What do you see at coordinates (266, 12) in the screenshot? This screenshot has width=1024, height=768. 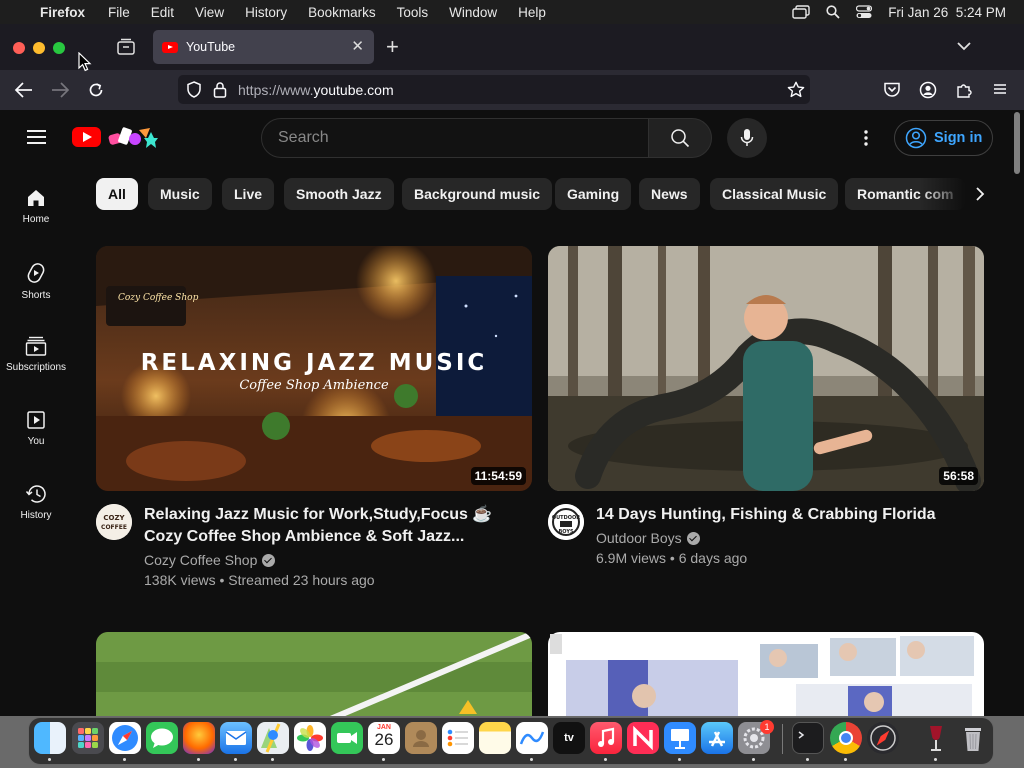 I see `menu-history: History` at bounding box center [266, 12].